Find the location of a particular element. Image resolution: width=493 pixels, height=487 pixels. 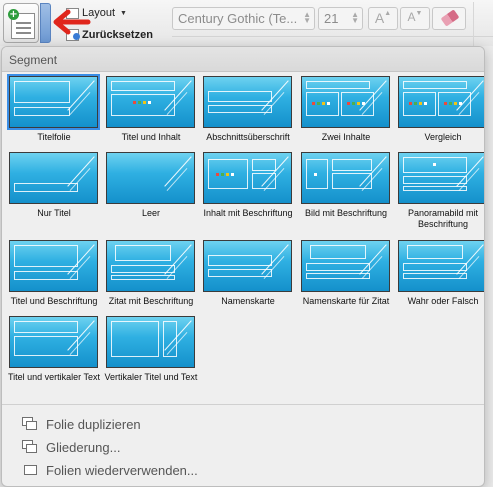

layout-option: Namenskarte is located at coordinates (248, 282).